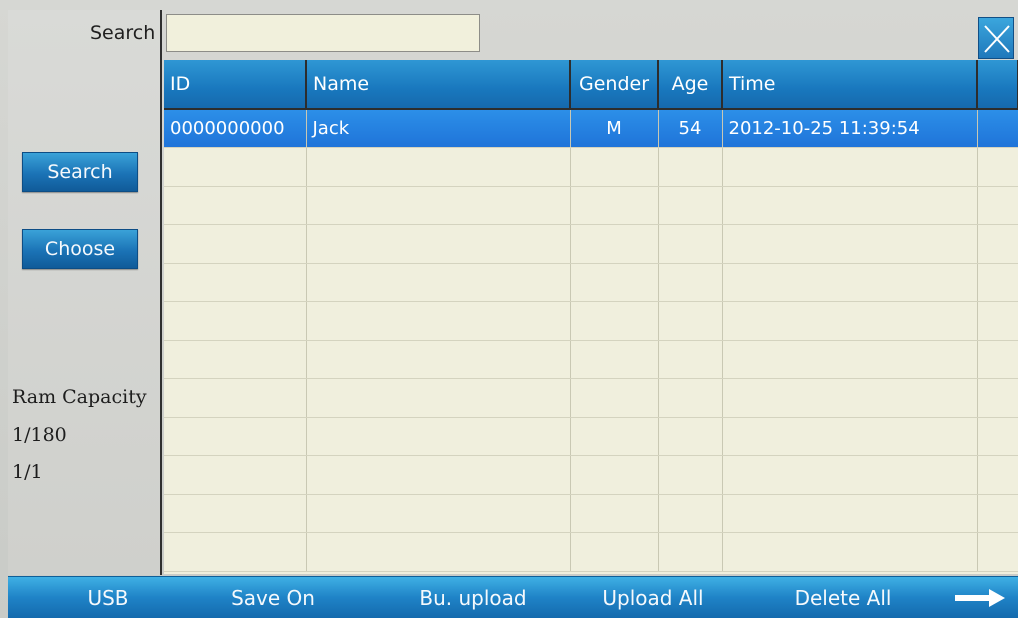 This screenshot has height=618, width=1018. What do you see at coordinates (80, 249) in the screenshot?
I see `choose-button: Choose` at bounding box center [80, 249].